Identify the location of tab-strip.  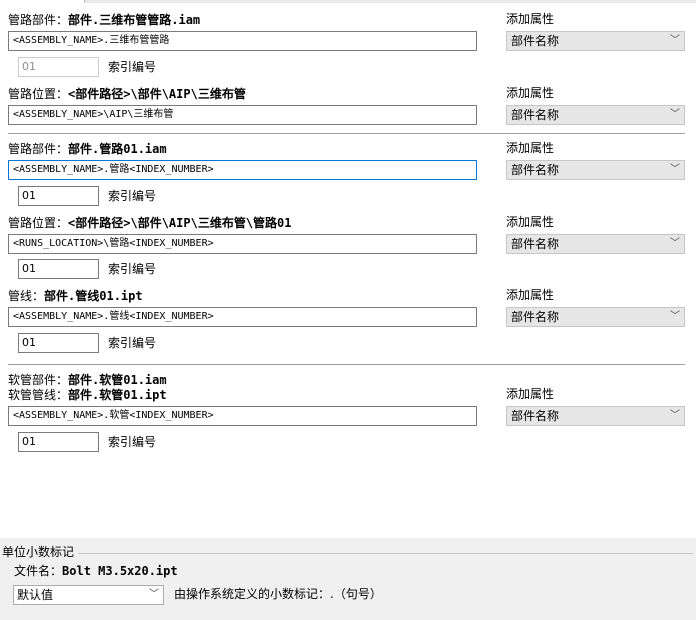
(348, 1).